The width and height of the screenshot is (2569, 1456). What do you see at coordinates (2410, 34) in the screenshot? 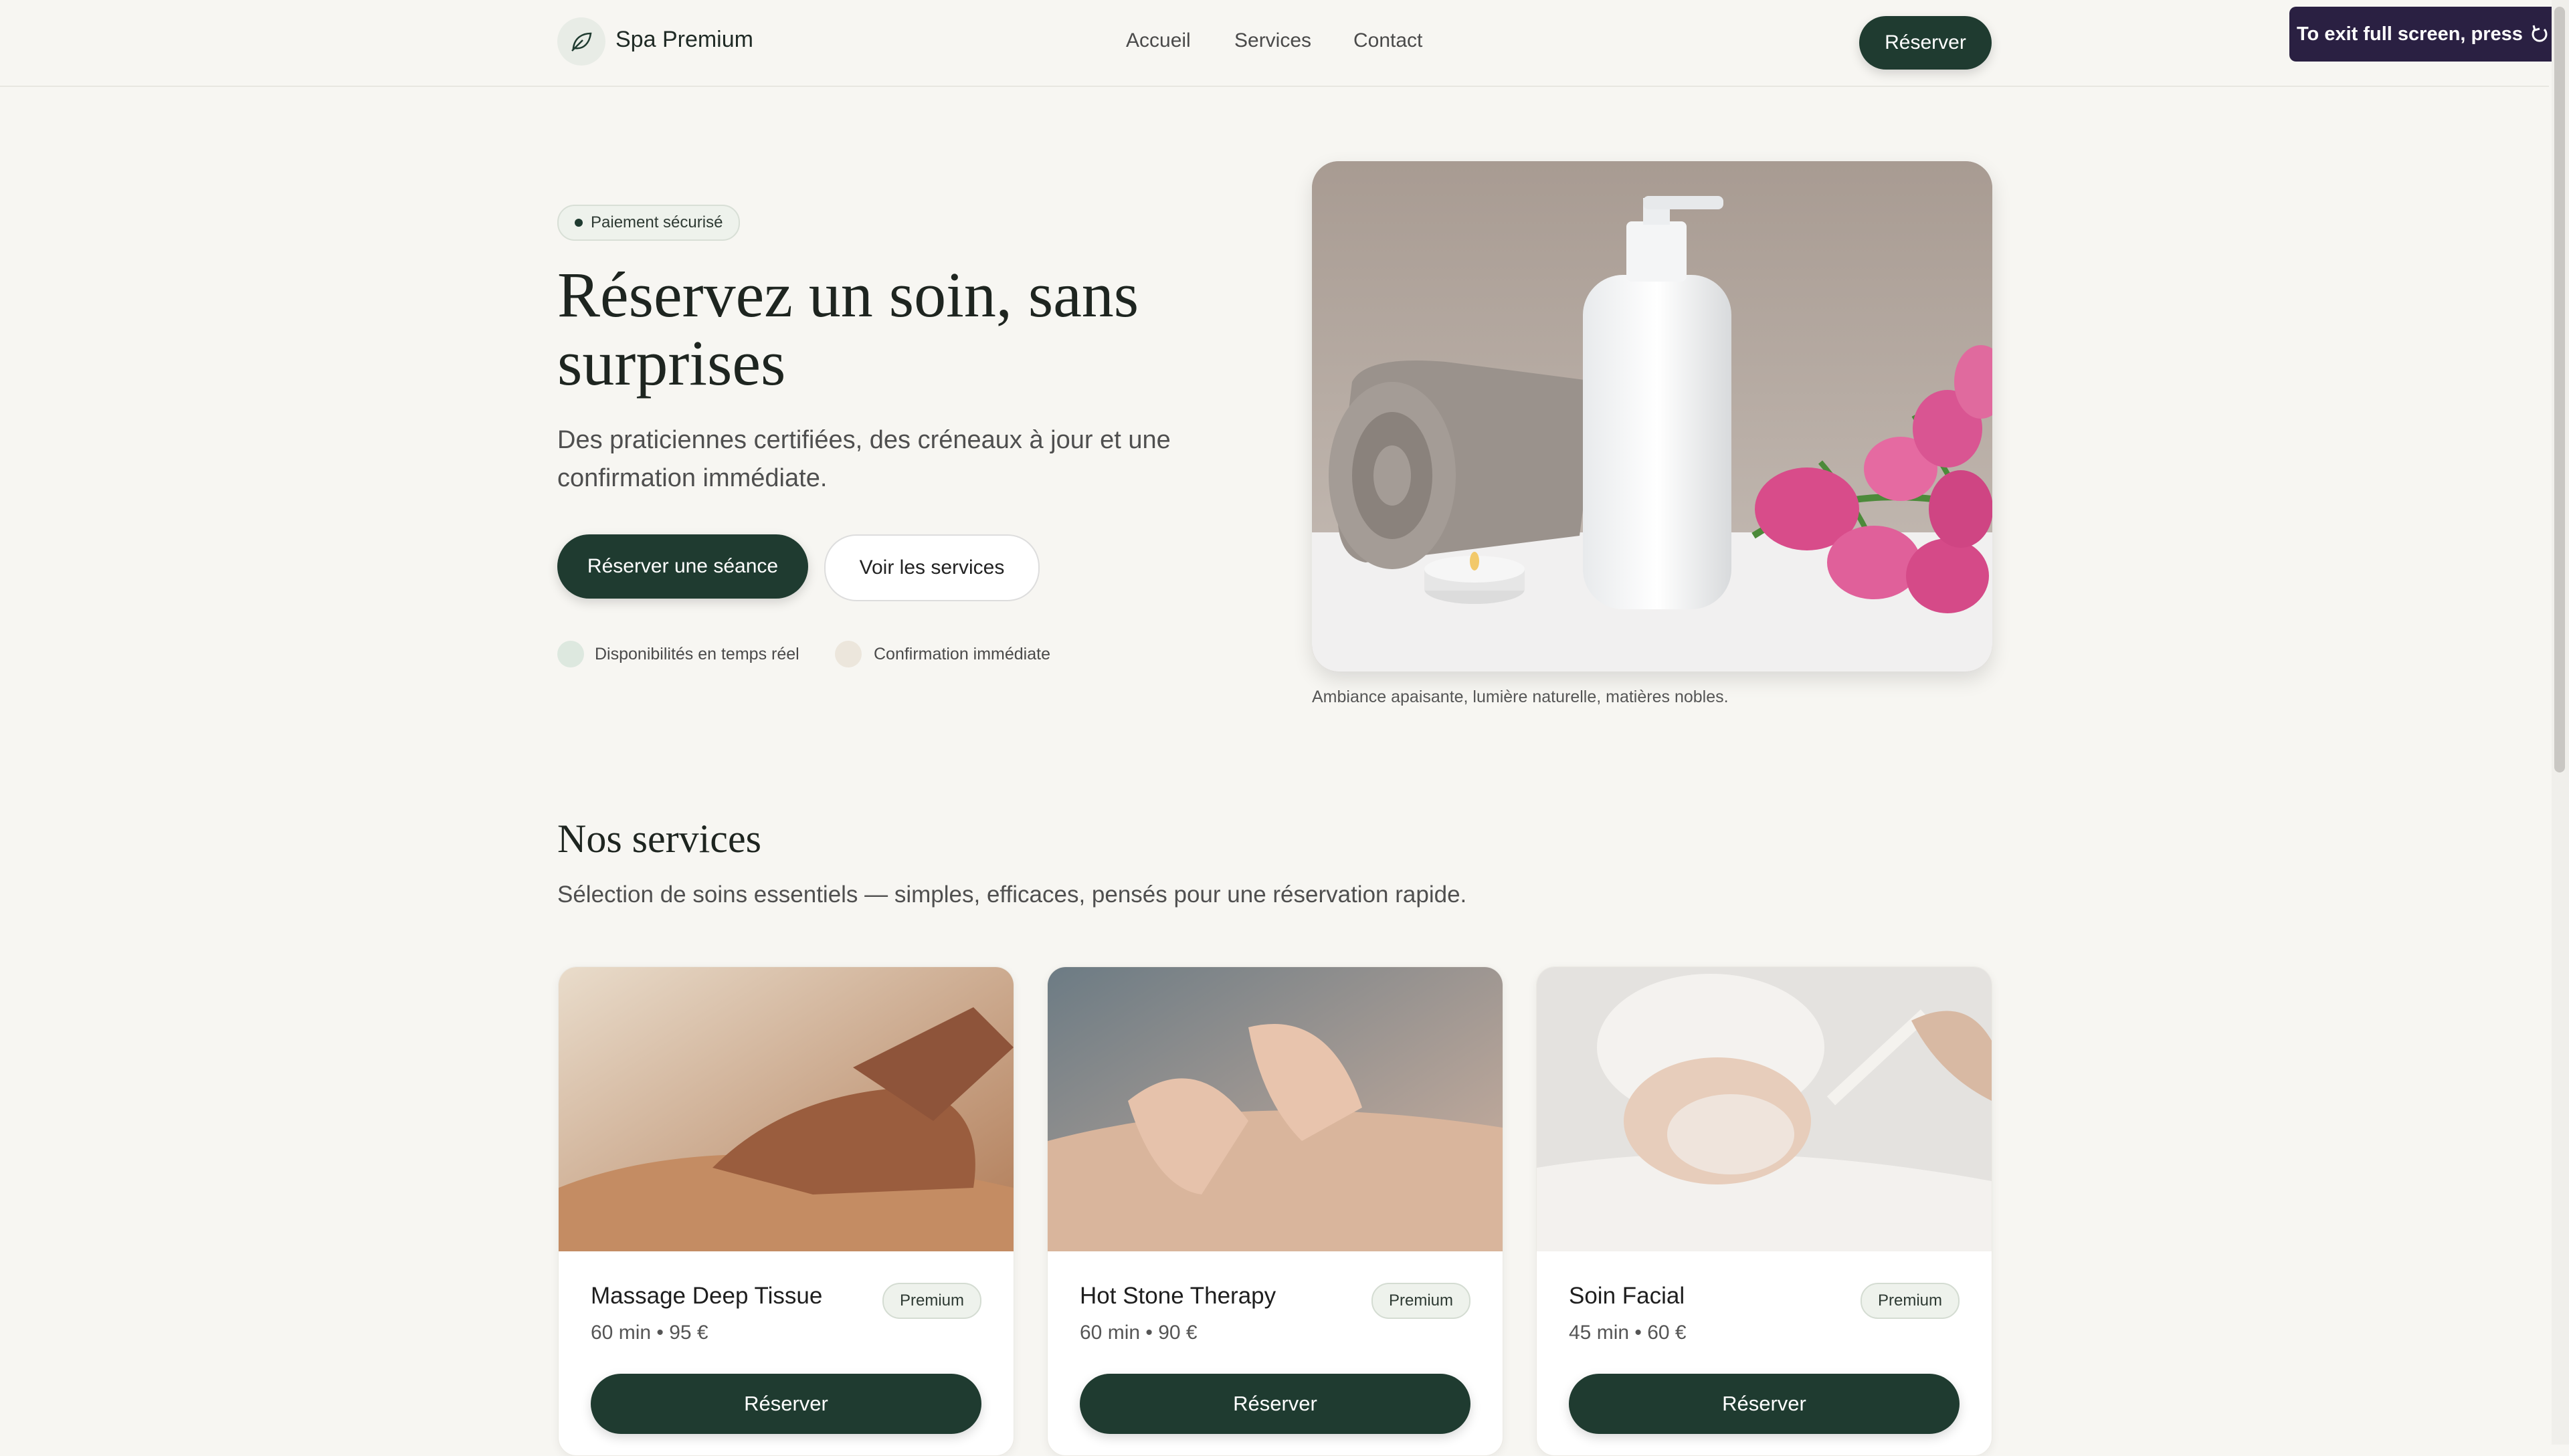
I see `fullscreen-notice-text: To exit full screen, press` at bounding box center [2410, 34].